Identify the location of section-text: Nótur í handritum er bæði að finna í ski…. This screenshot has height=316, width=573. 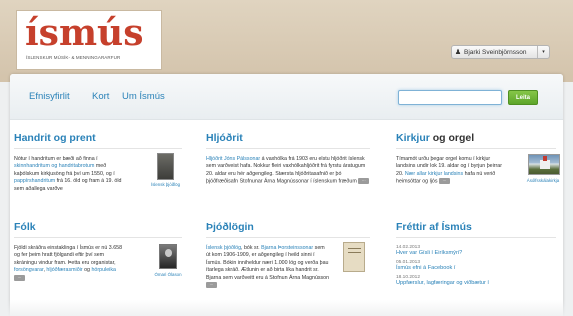
(68, 174).